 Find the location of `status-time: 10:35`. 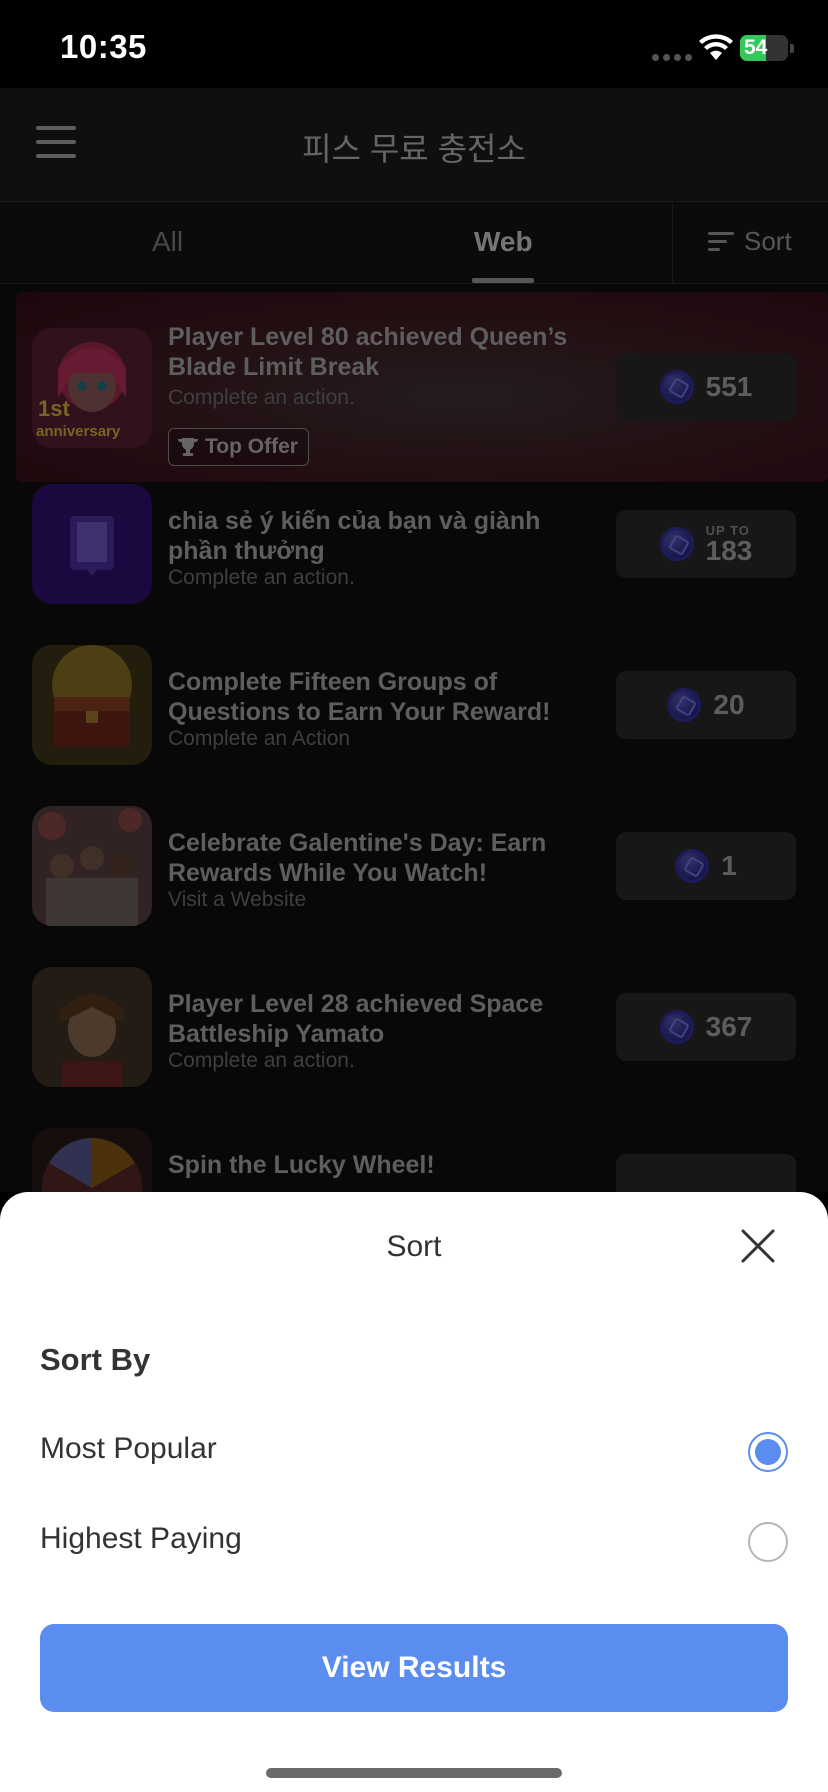

status-time: 10:35 is located at coordinates (103, 46).